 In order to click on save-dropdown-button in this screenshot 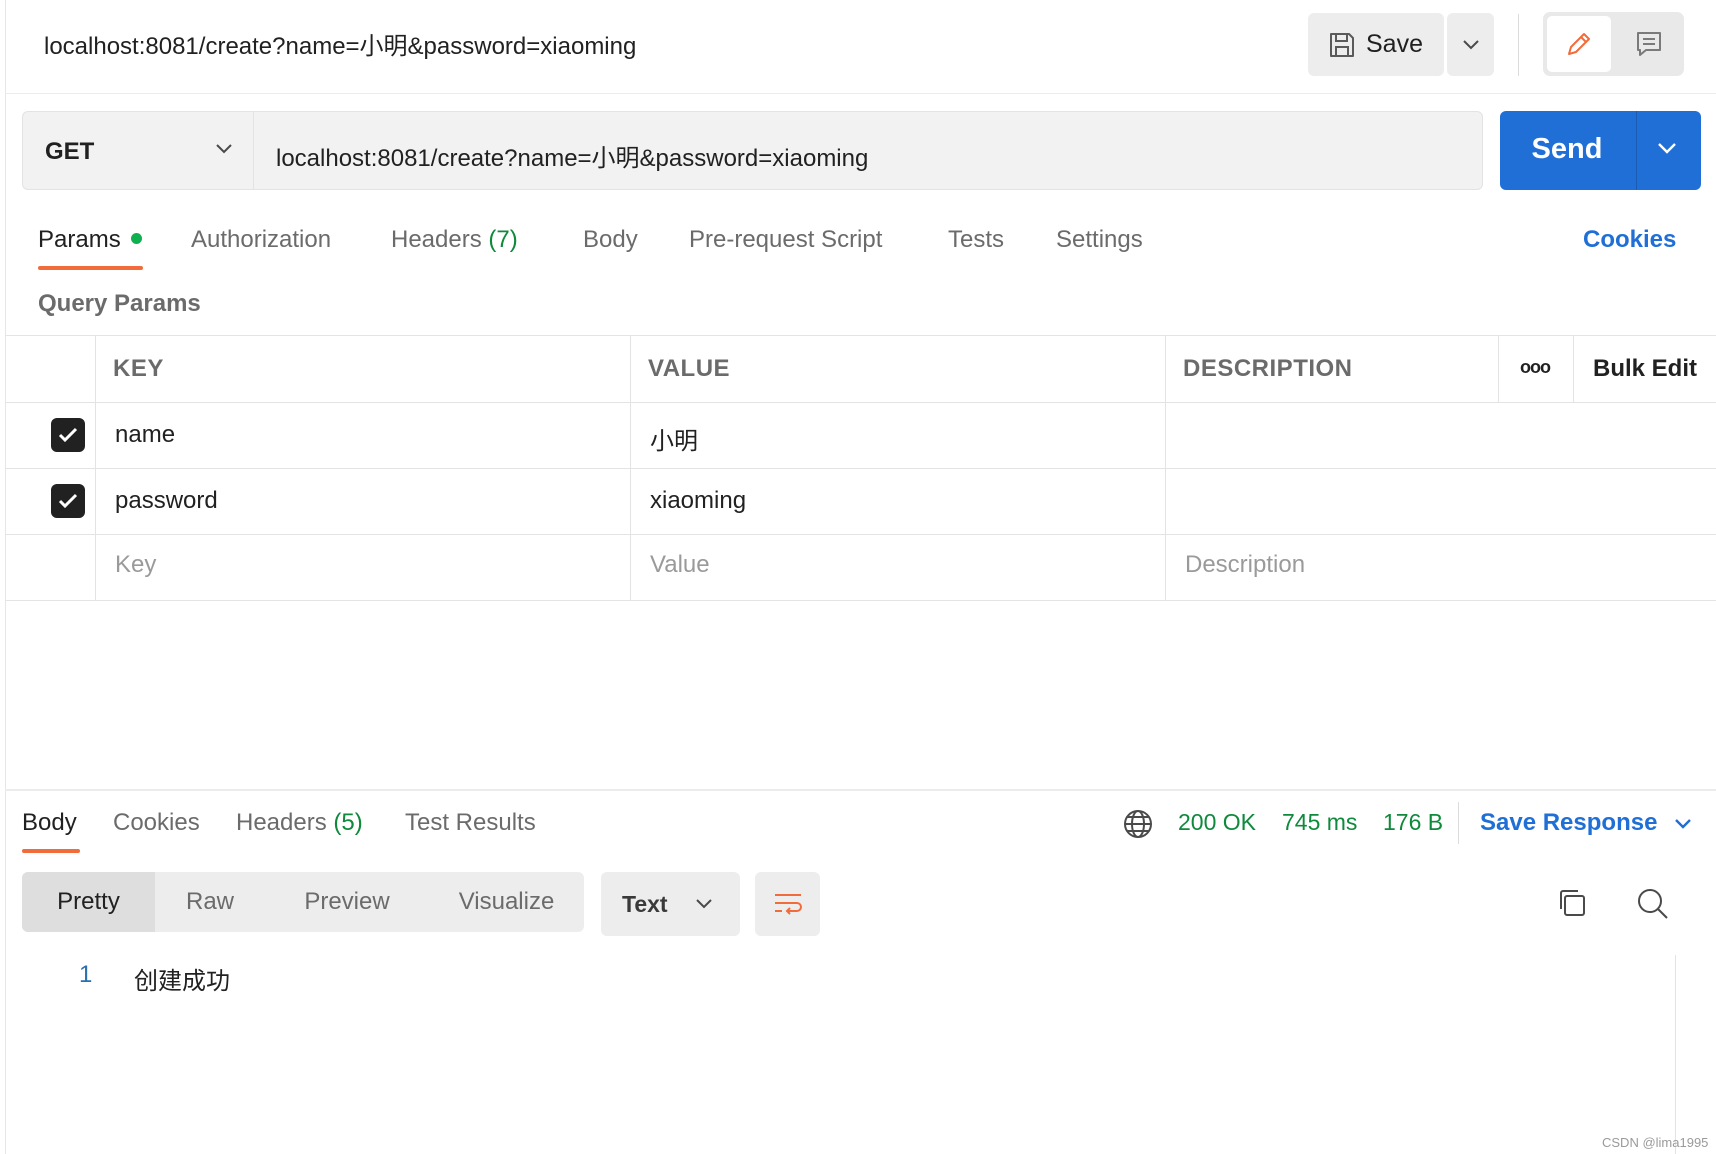, I will do `click(1470, 44)`.